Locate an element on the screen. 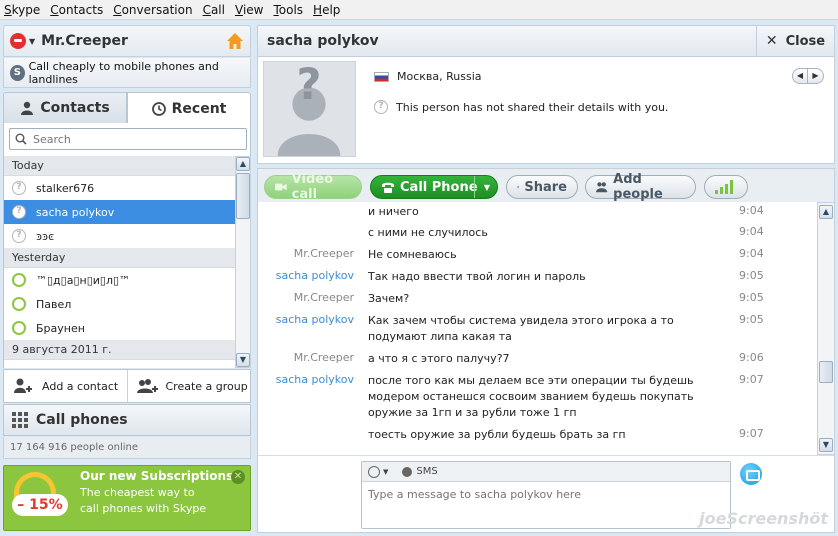  add-contact-label: Add a contact is located at coordinates (80, 386).